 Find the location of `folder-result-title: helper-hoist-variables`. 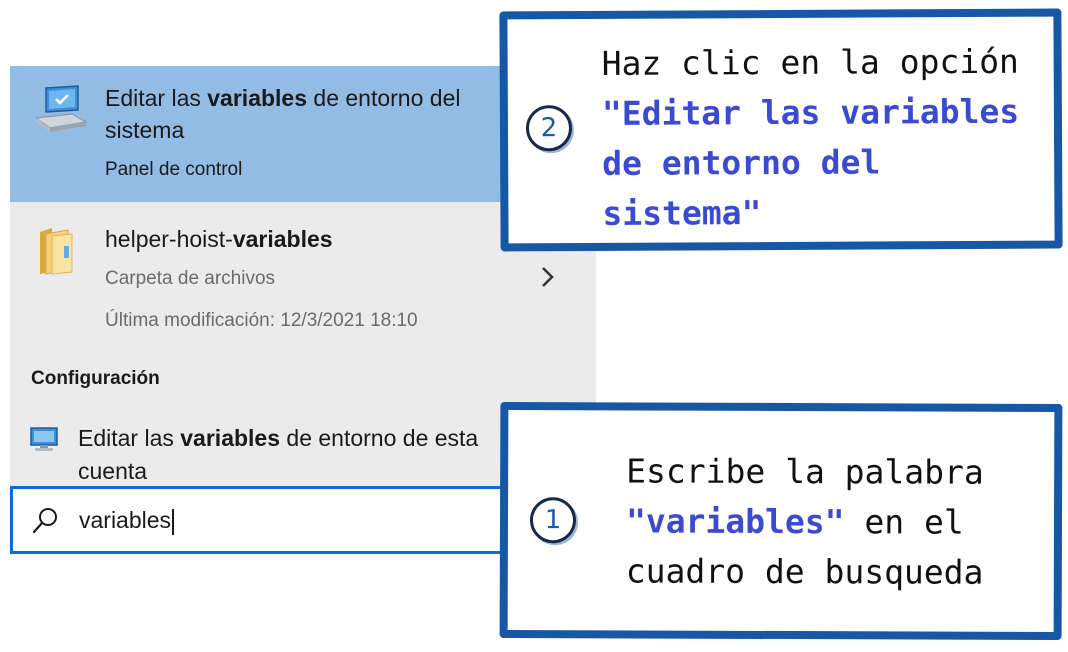

folder-result-title: helper-hoist-variables is located at coordinates (219, 239).